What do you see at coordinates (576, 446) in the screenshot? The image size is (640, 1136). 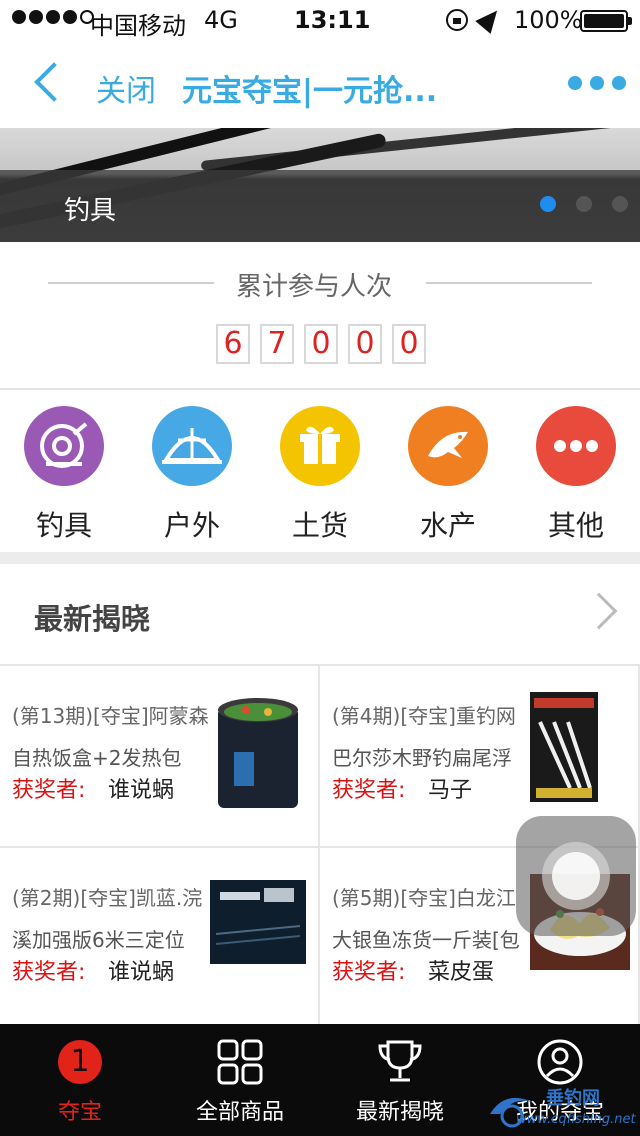 I see `more-dots-icon` at bounding box center [576, 446].